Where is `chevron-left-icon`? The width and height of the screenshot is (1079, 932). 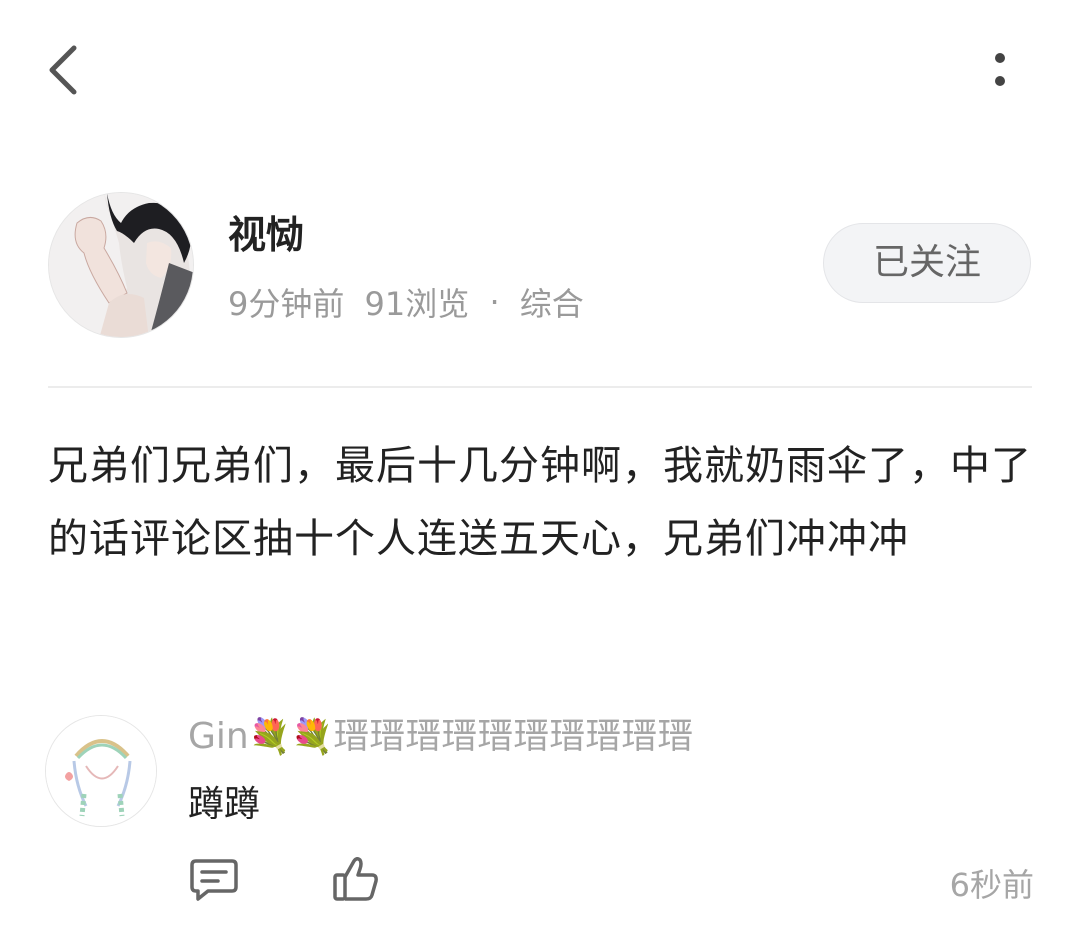
chevron-left-icon is located at coordinates (63, 70).